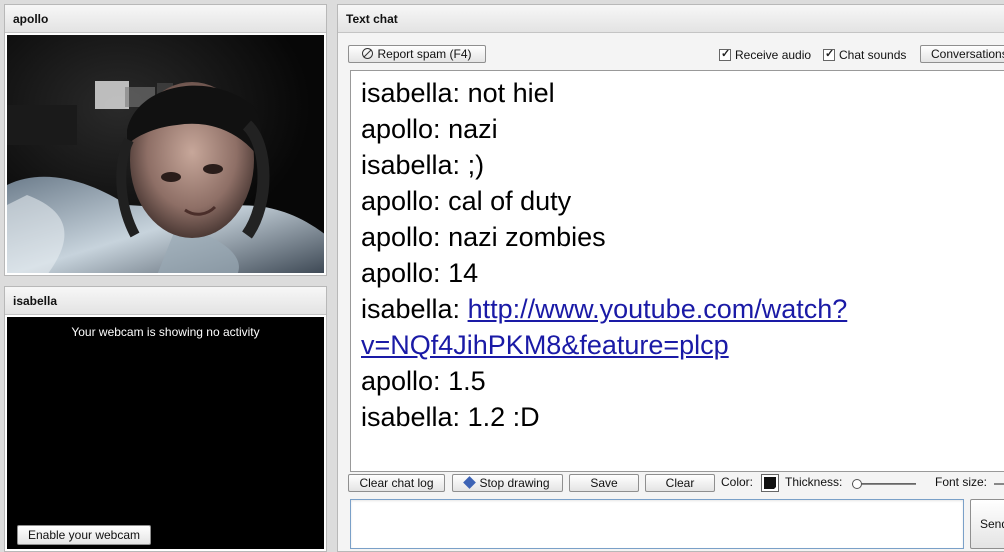 This screenshot has height=552, width=1004. Describe the element at coordinates (483, 237) in the screenshot. I see `chat-message: apollo: nazi zombies` at that location.